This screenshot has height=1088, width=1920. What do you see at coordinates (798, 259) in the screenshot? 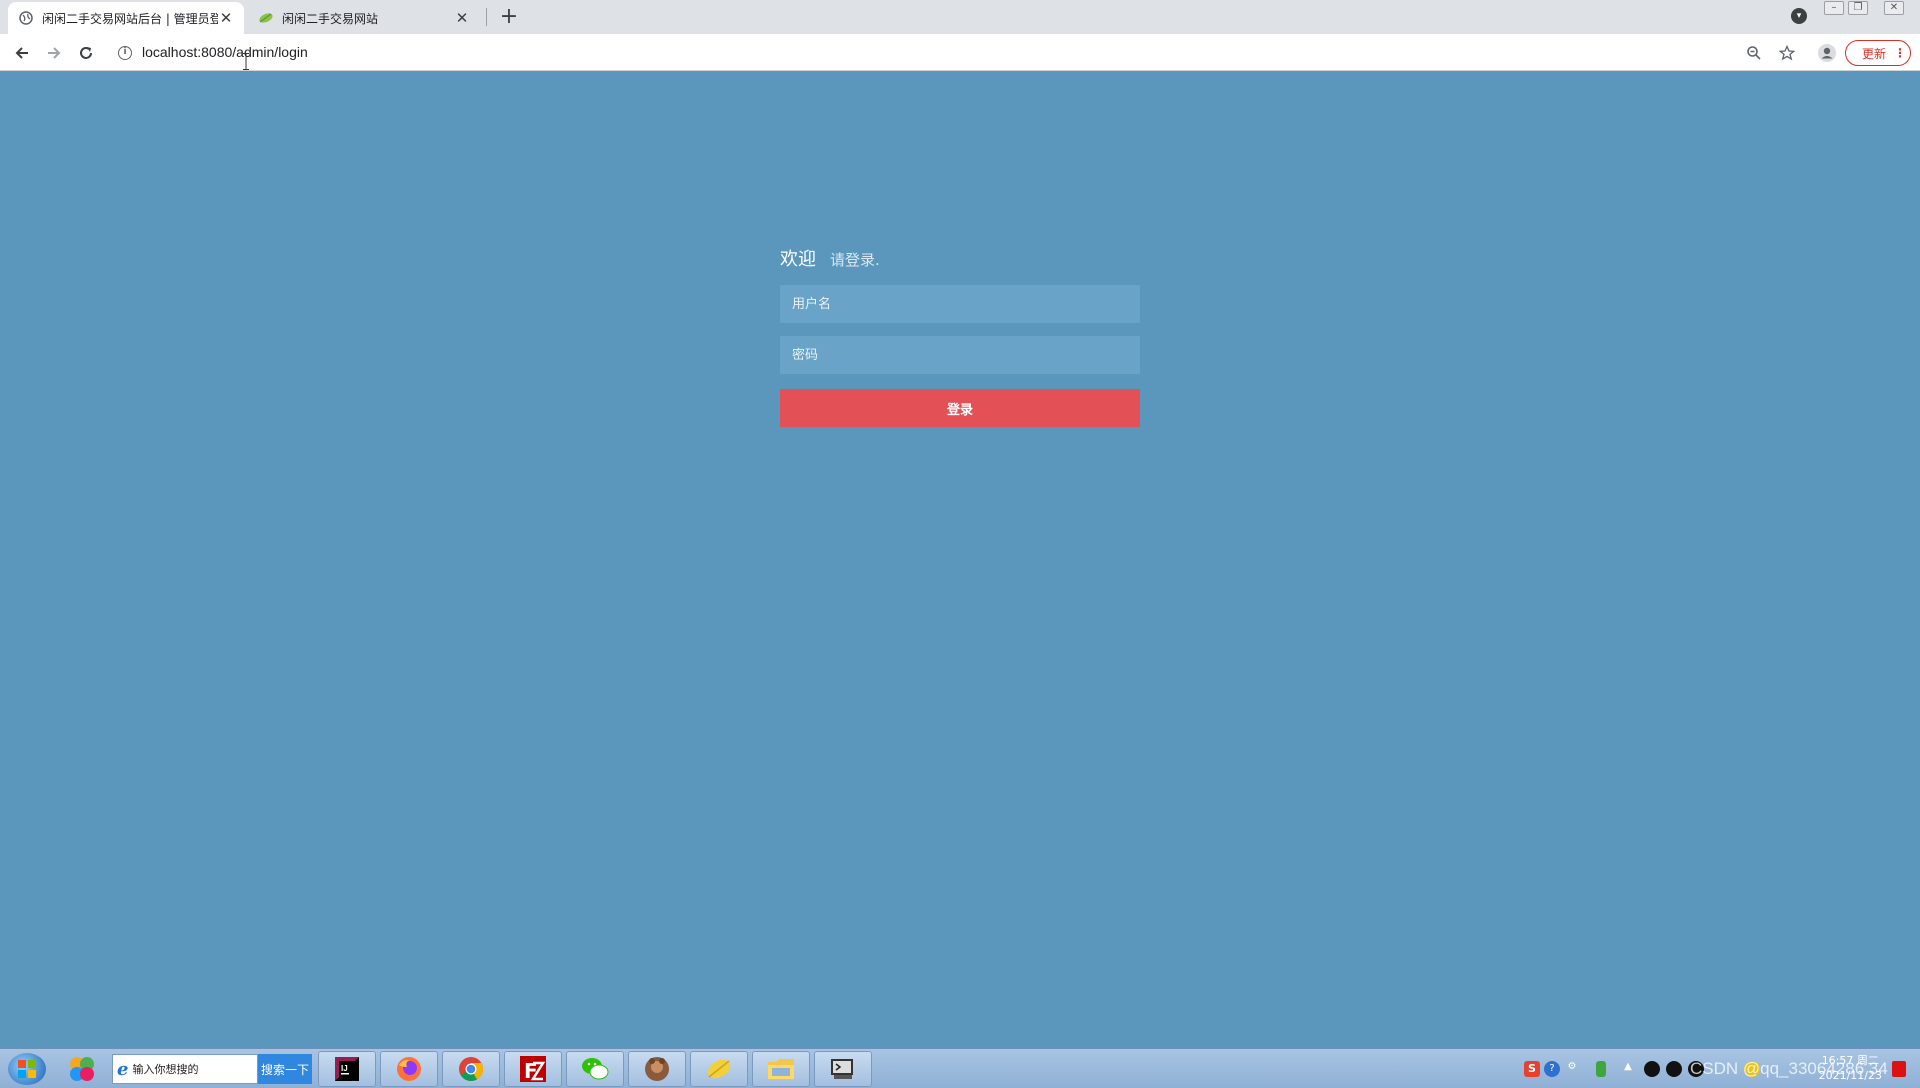
I see `welcome-title: 欢迎` at bounding box center [798, 259].